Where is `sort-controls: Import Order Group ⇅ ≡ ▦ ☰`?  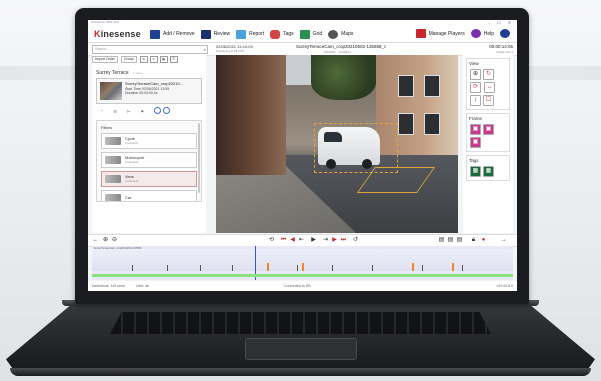
sort-controls: Import Order Group ⇅ ≡ ▦ ☰ is located at coordinates (149, 59).